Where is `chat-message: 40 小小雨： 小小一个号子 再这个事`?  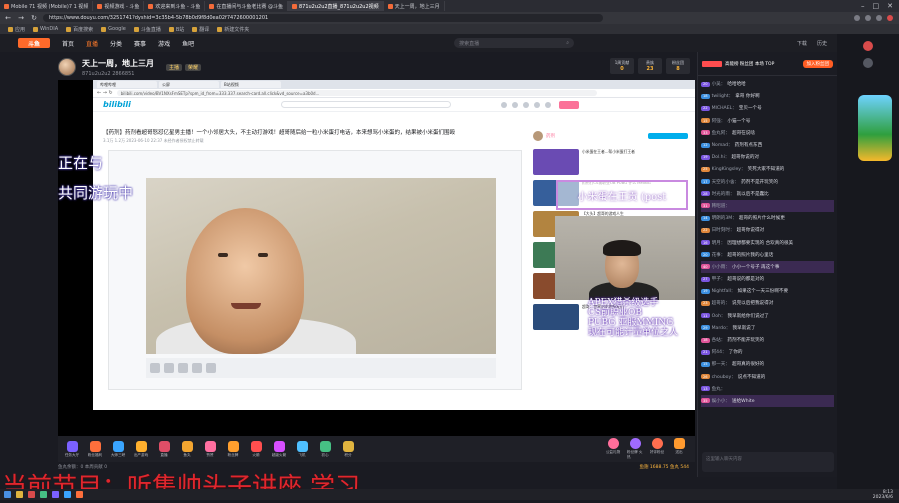
chat-message: 40 小小雨： 小小一个号子 再这个事 is located at coordinates (767, 266).